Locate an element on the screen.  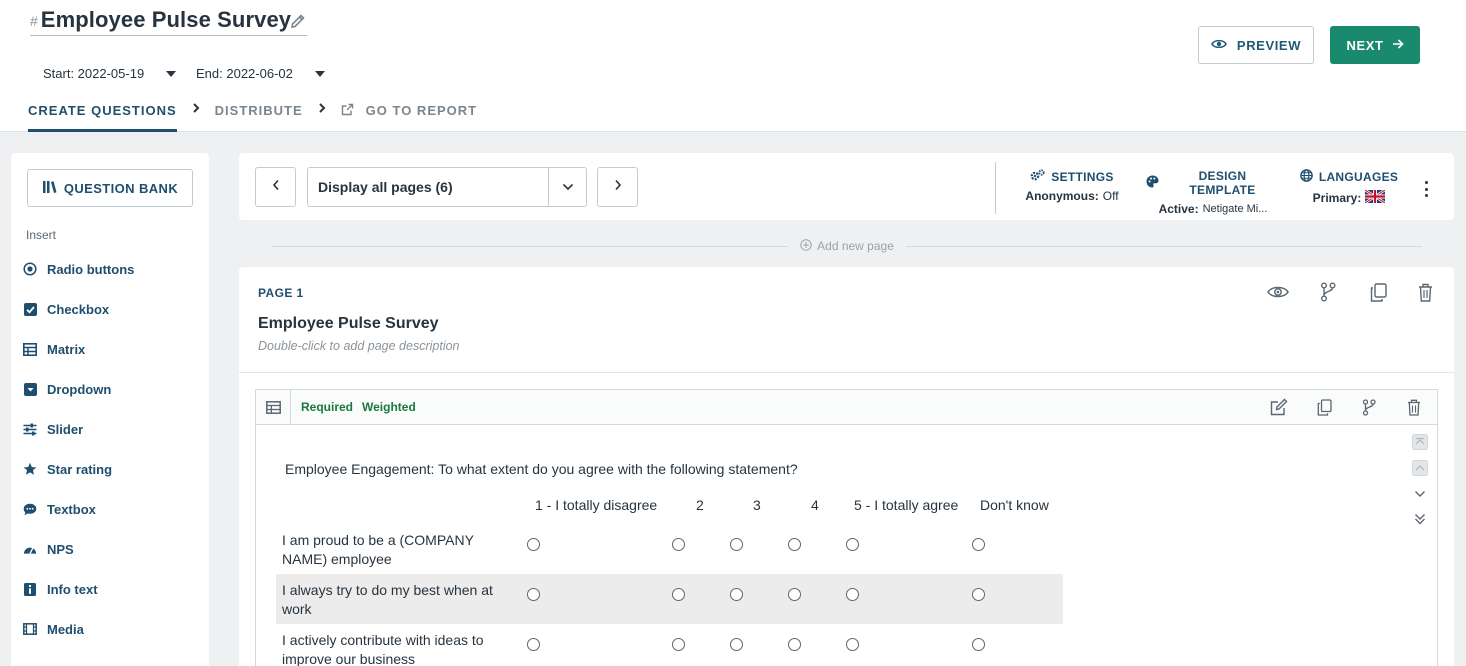
start-date-select: Start: 2022-05-19 is located at coordinates (110, 73).